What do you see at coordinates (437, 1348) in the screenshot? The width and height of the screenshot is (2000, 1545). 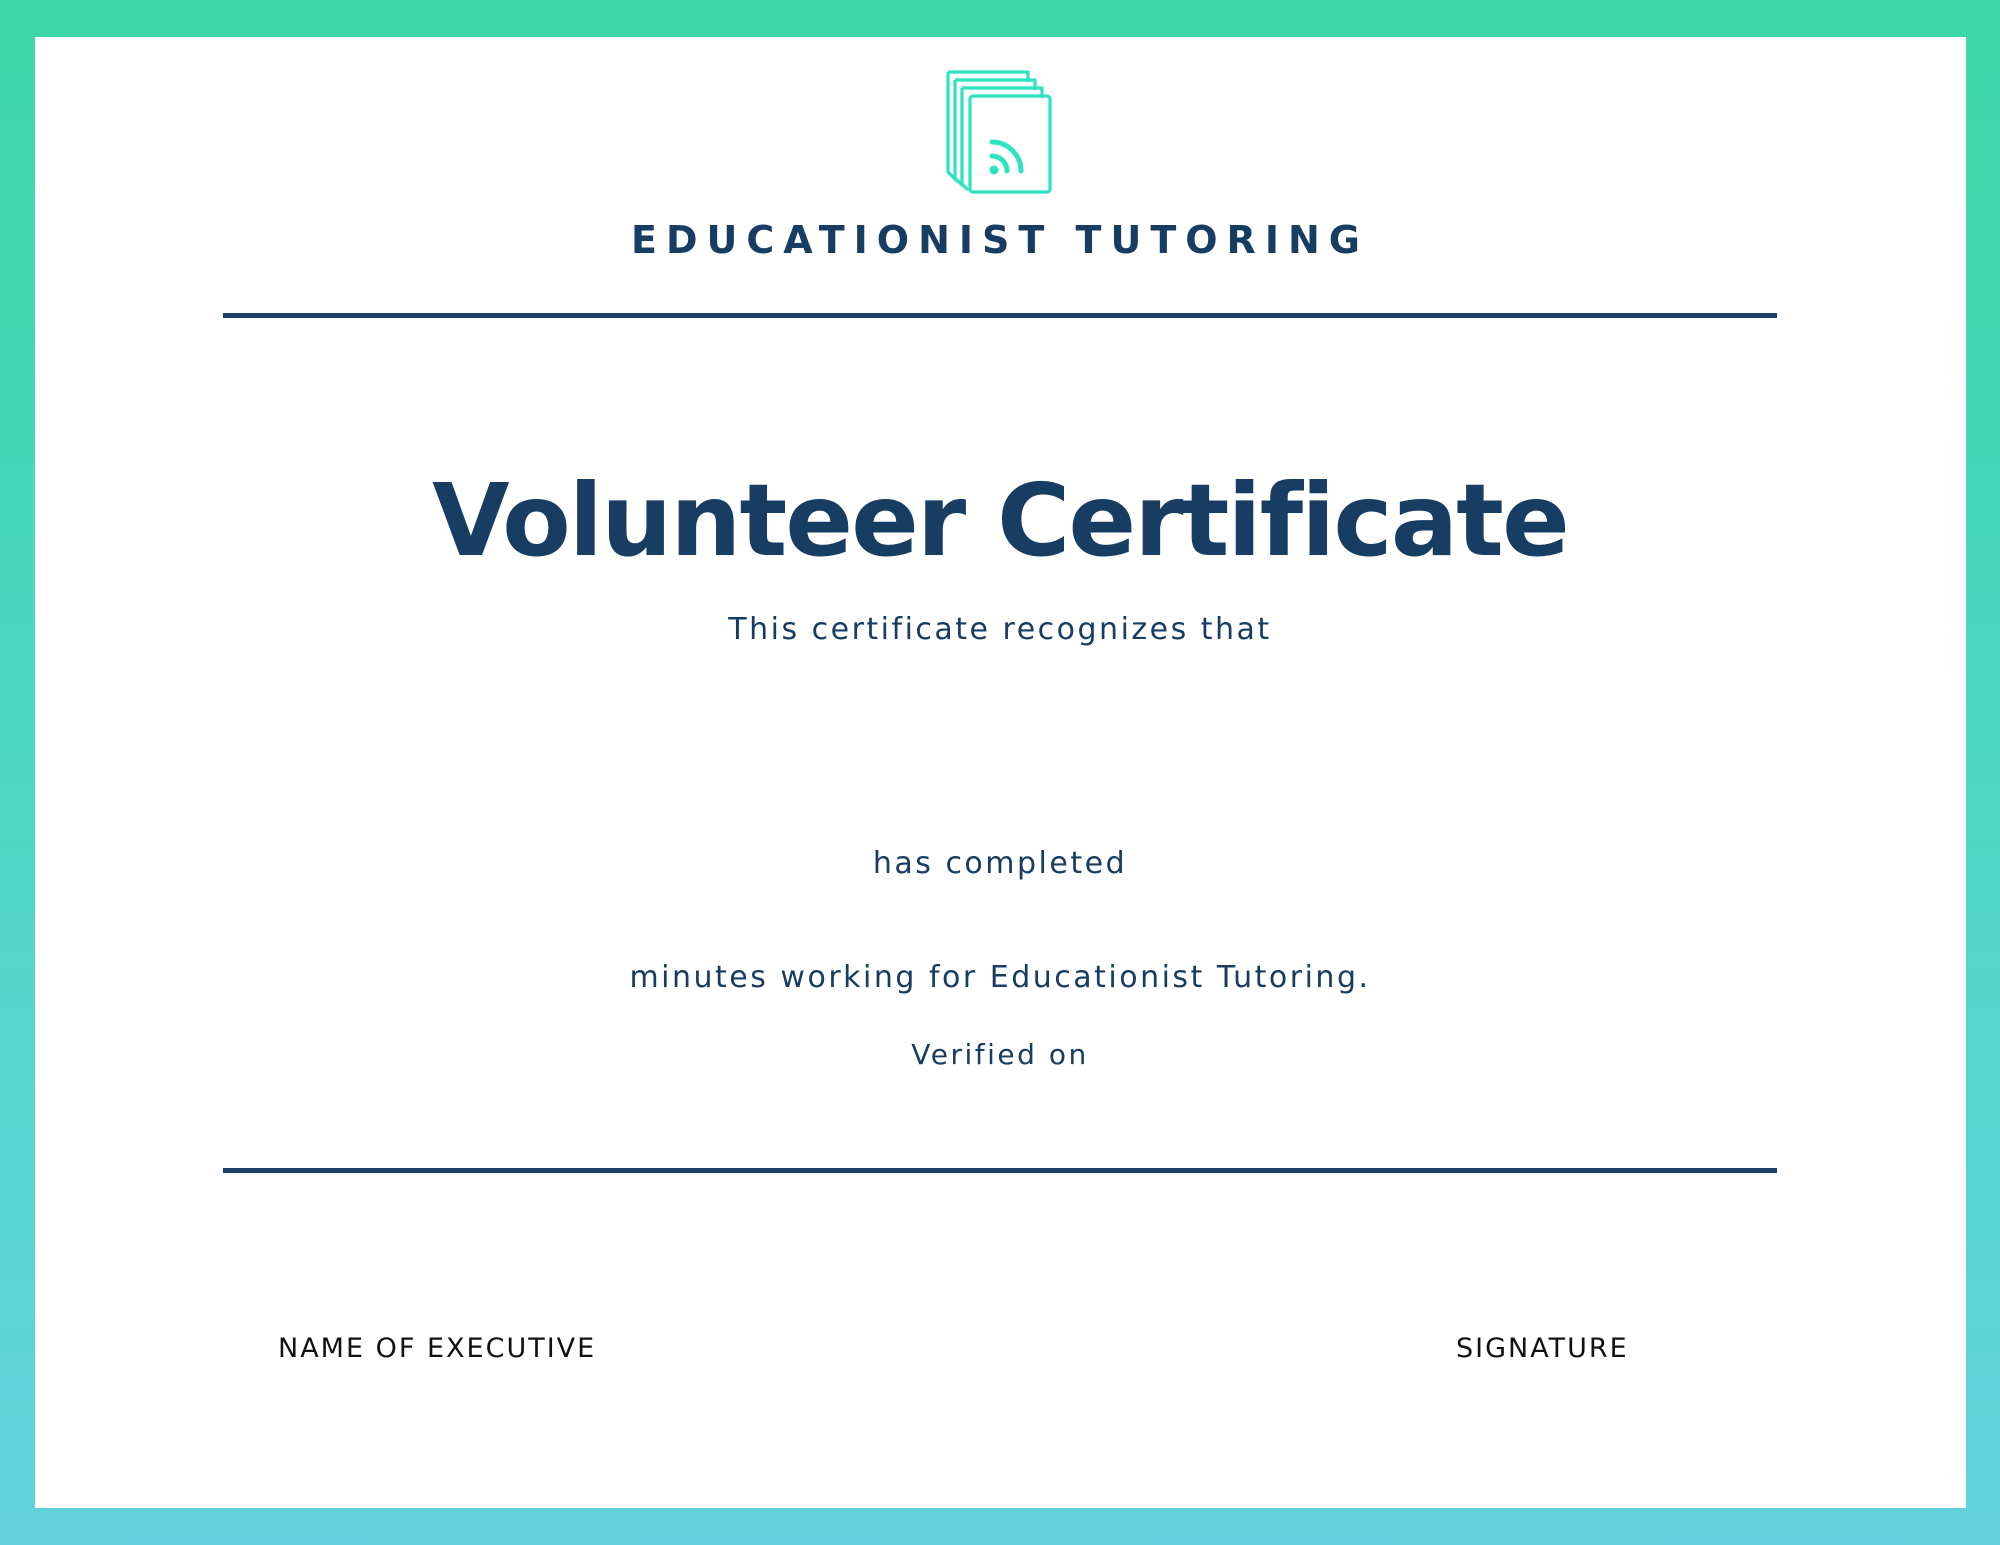 I see `executive-name-label: NAME OF EXECUTIVE` at bounding box center [437, 1348].